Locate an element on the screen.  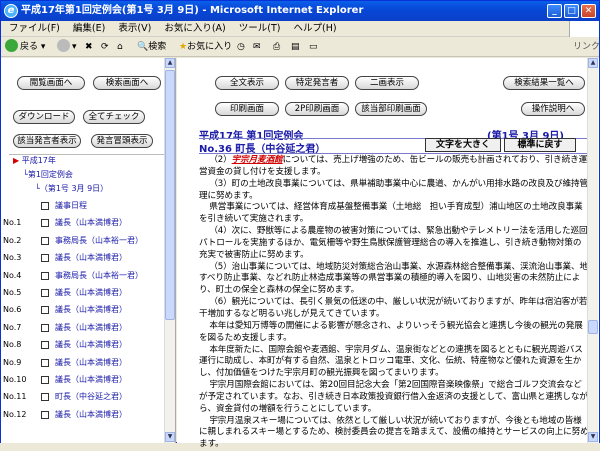
right-scrollbar: ▲ ▼ is located at coordinates (592, 250).